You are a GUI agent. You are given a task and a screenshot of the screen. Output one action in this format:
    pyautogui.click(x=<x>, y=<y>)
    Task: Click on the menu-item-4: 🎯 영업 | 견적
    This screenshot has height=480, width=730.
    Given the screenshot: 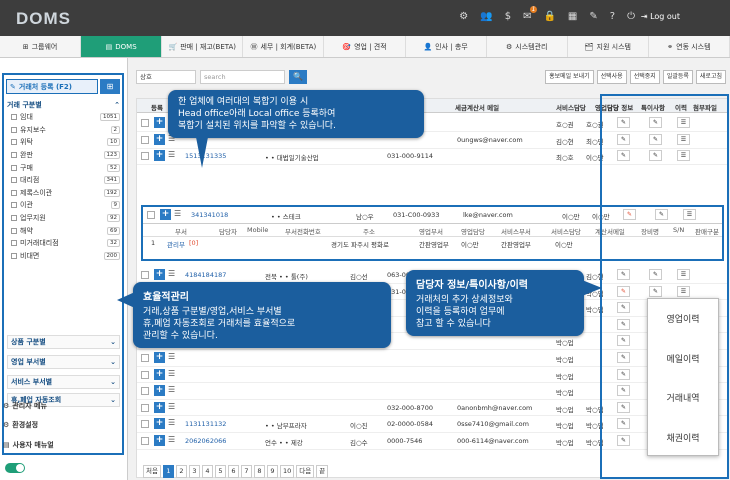 What is the action you would take?
    pyautogui.click(x=365, y=46)
    